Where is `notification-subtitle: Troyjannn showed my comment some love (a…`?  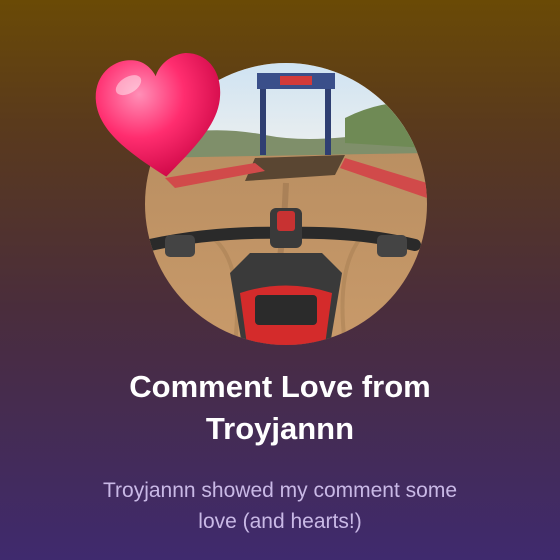 notification-subtitle: Troyjannn showed my comment some love (a… is located at coordinates (280, 506).